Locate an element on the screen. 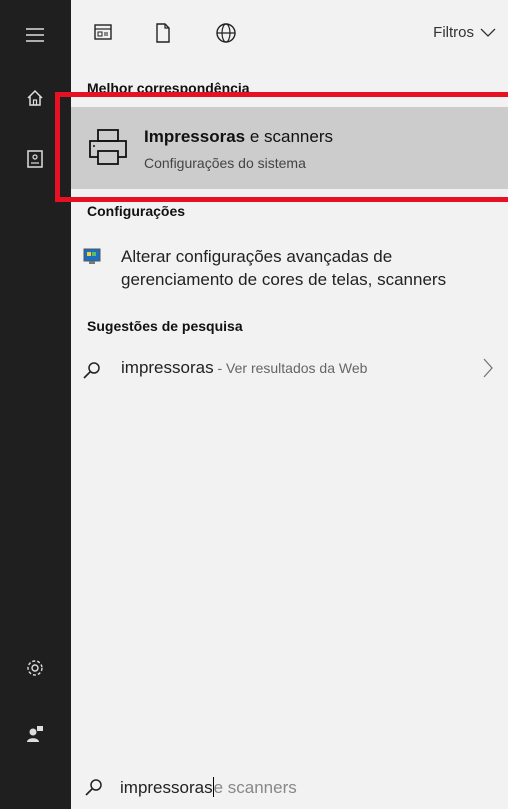 This screenshot has height=809, width=508. suggestion-query: impressoras - Ver resultados da Web is located at coordinates (244, 367).